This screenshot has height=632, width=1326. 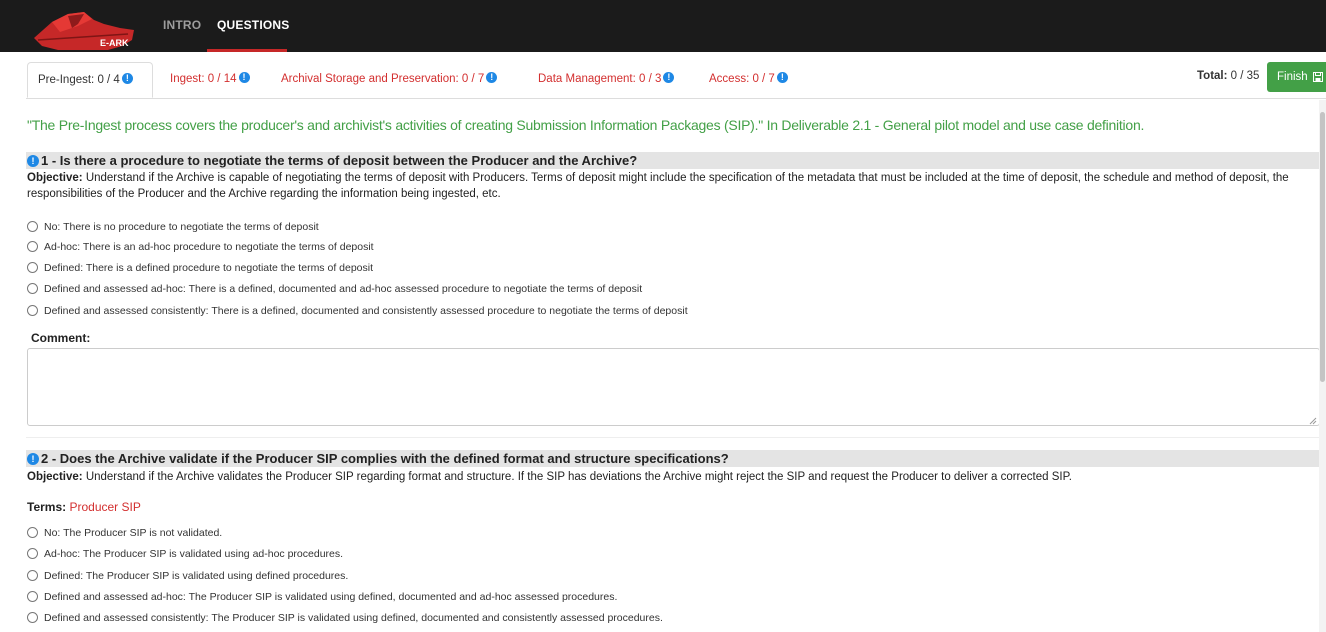 I want to click on e-ark-logo: E-ARK, so click(x=84, y=29).